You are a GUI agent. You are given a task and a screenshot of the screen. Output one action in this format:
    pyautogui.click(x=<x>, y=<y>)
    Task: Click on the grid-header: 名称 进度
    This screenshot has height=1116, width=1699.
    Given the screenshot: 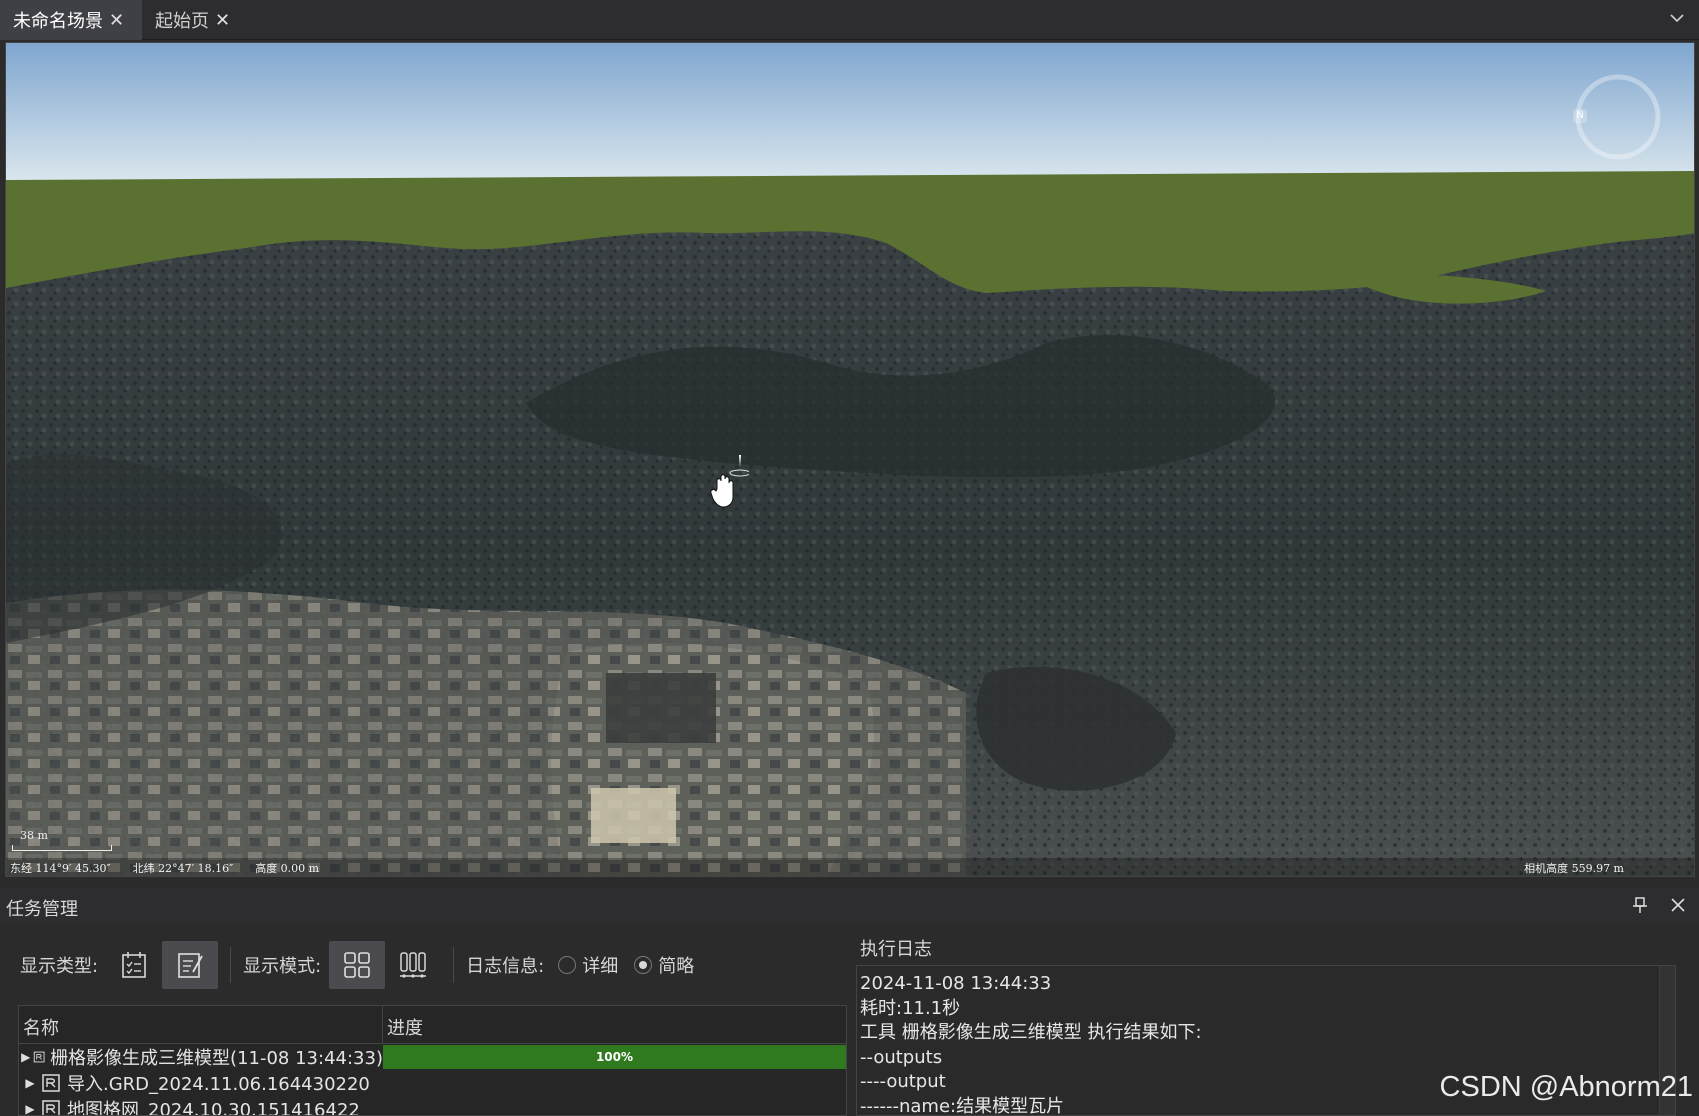 What is the action you would take?
    pyautogui.click(x=432, y=1025)
    